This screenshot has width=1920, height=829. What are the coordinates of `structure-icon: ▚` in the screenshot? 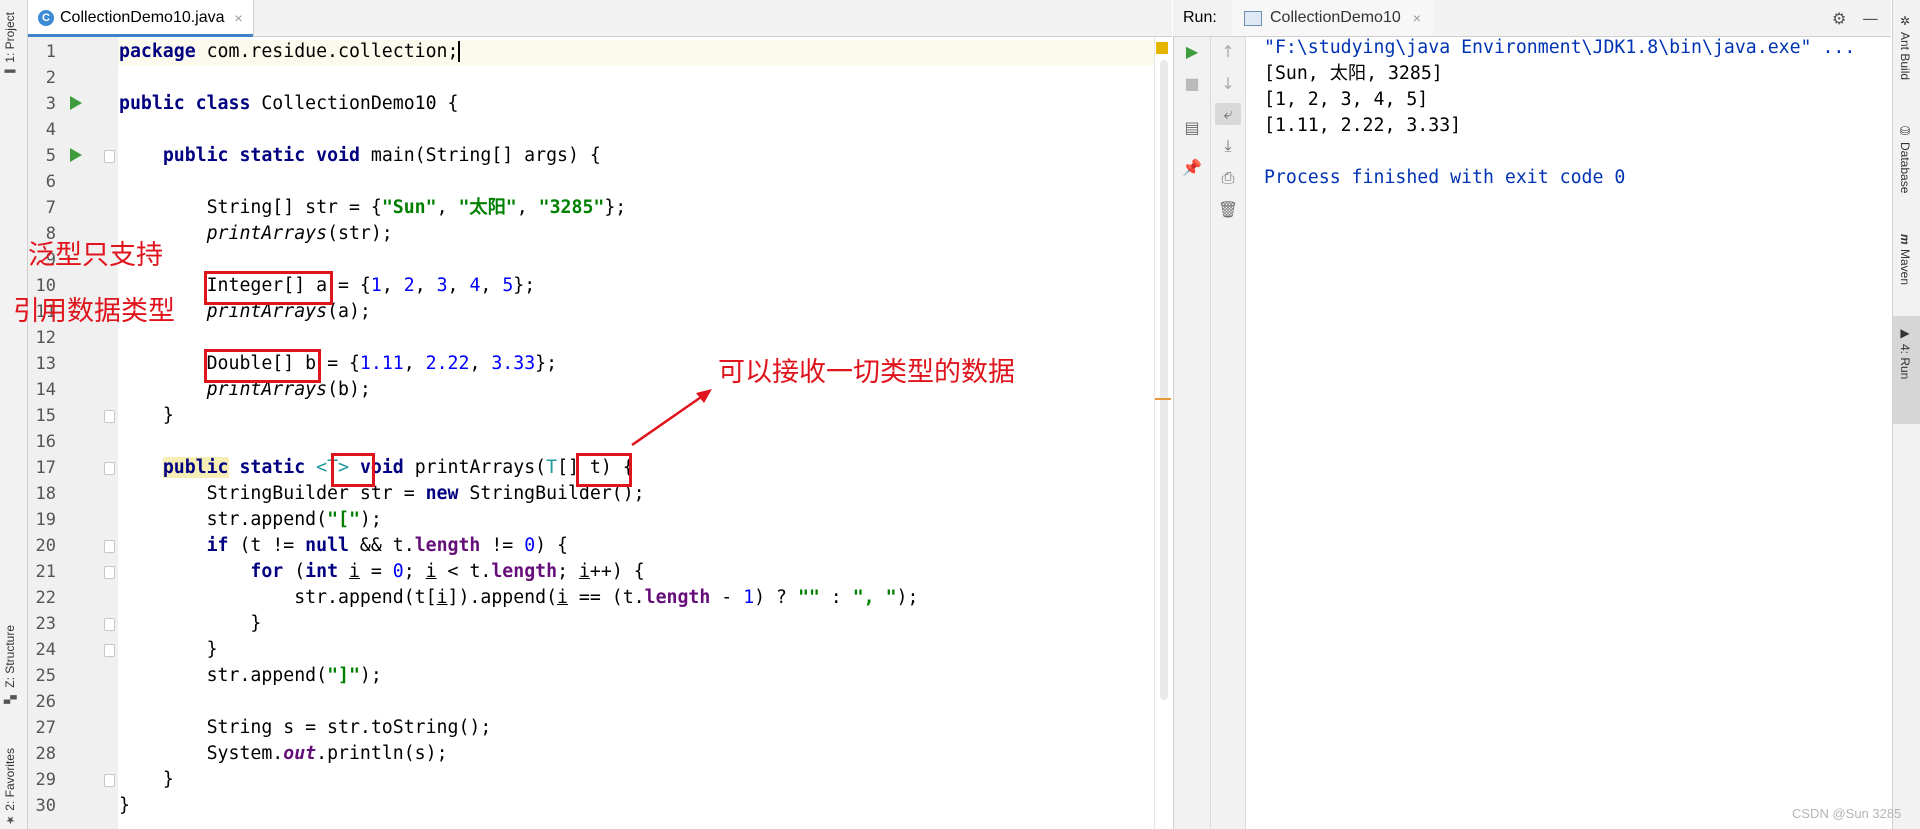 It's located at (11, 699).